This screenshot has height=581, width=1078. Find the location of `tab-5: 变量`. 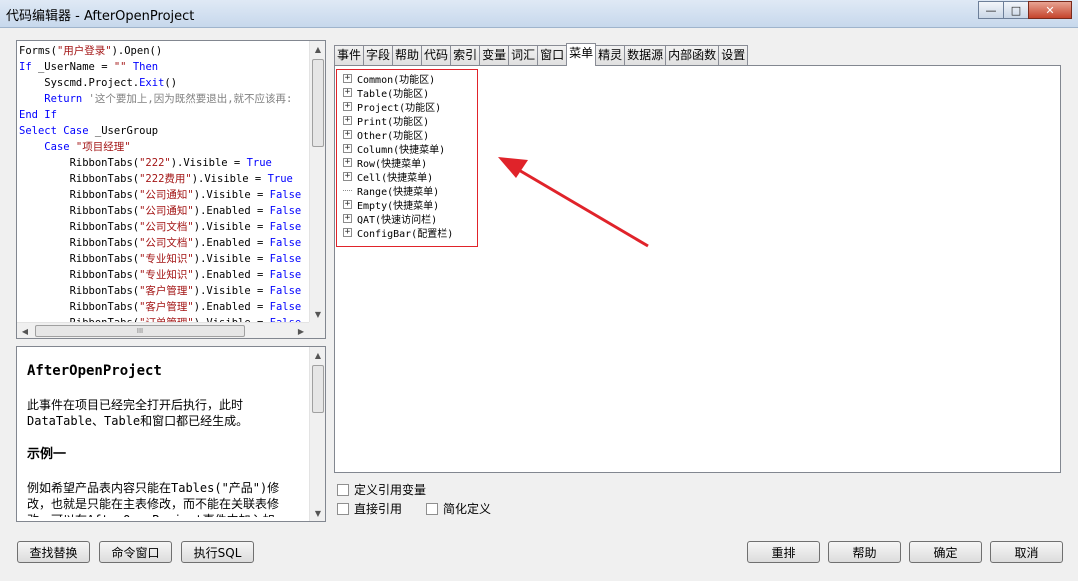

tab-5: 变量 is located at coordinates (494, 55).